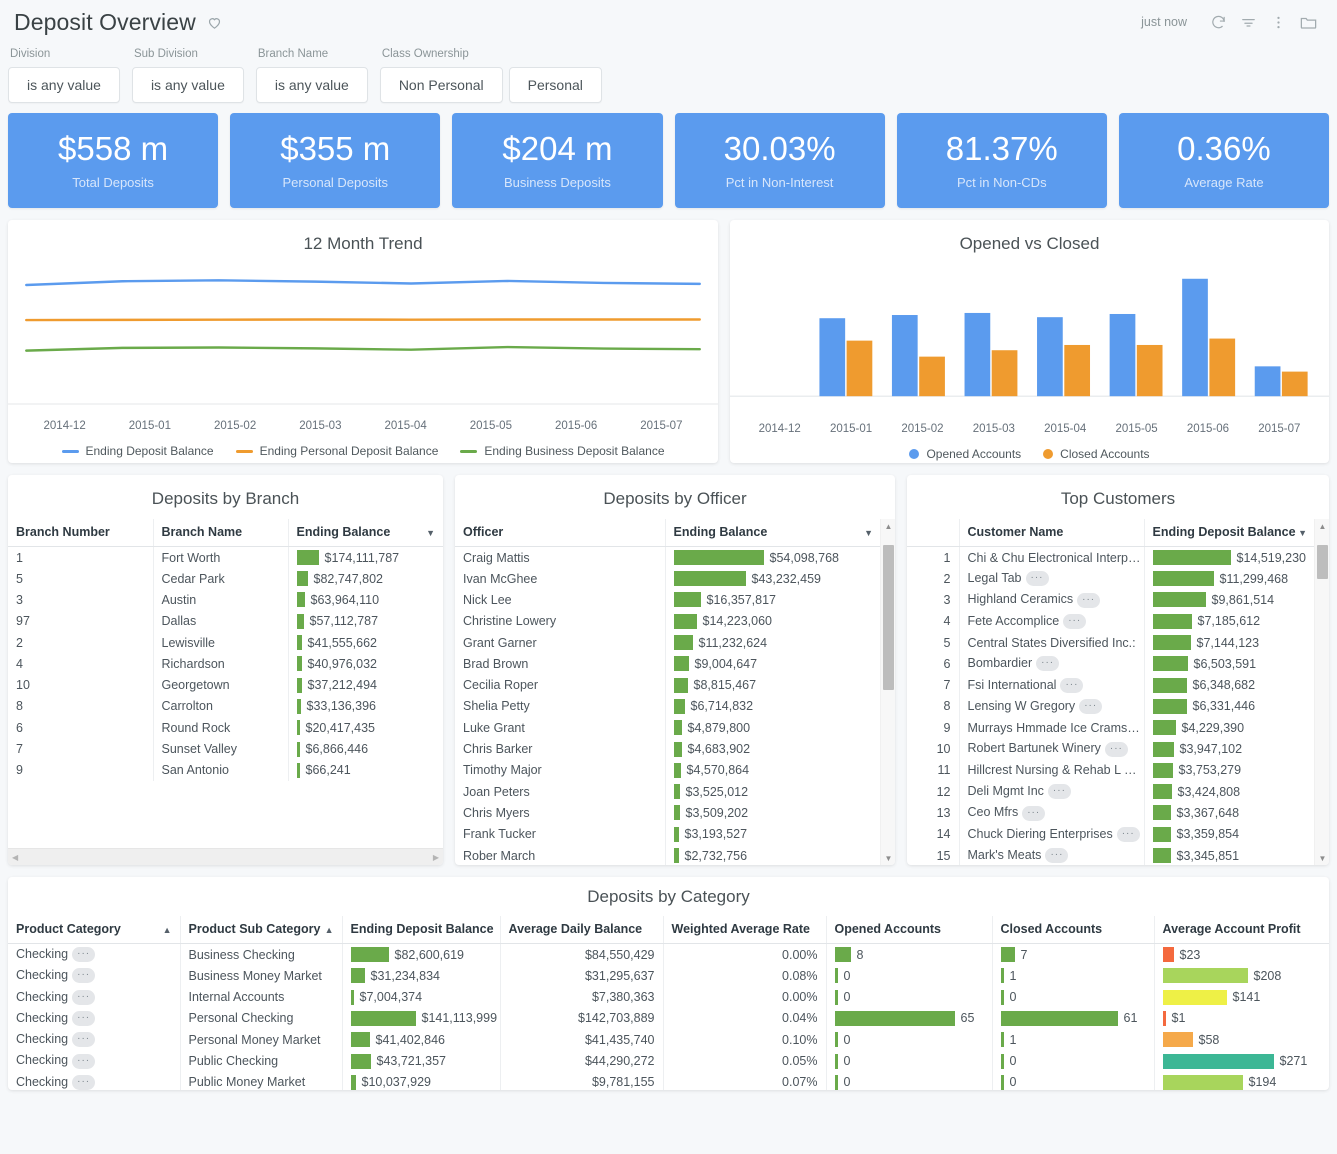 Image resolution: width=1337 pixels, height=1154 pixels. Describe the element at coordinates (1029, 341) in the screenshot. I see `openclosed-plot` at that location.